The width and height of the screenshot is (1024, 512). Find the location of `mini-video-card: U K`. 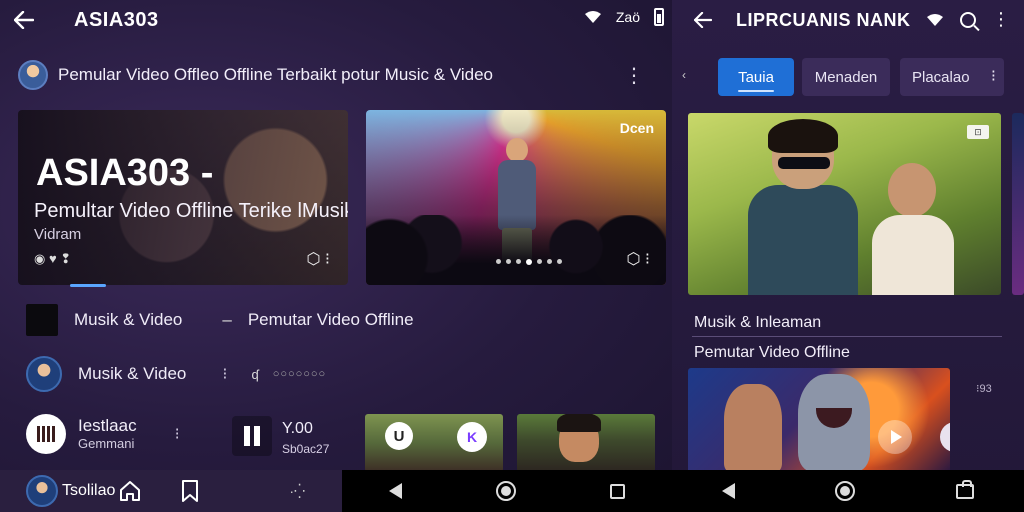

mini-video-card: U K is located at coordinates (434, 443).